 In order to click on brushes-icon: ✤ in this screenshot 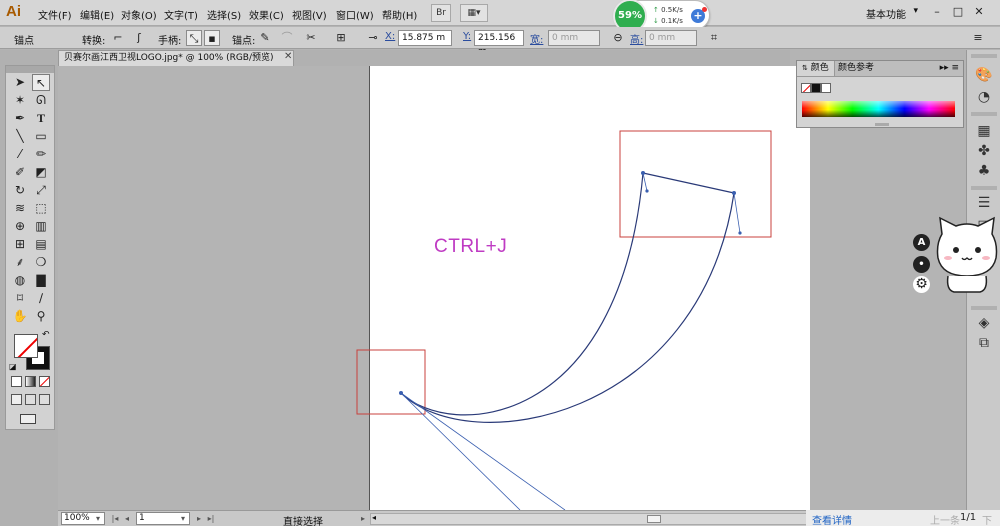, I will do `click(984, 151)`.